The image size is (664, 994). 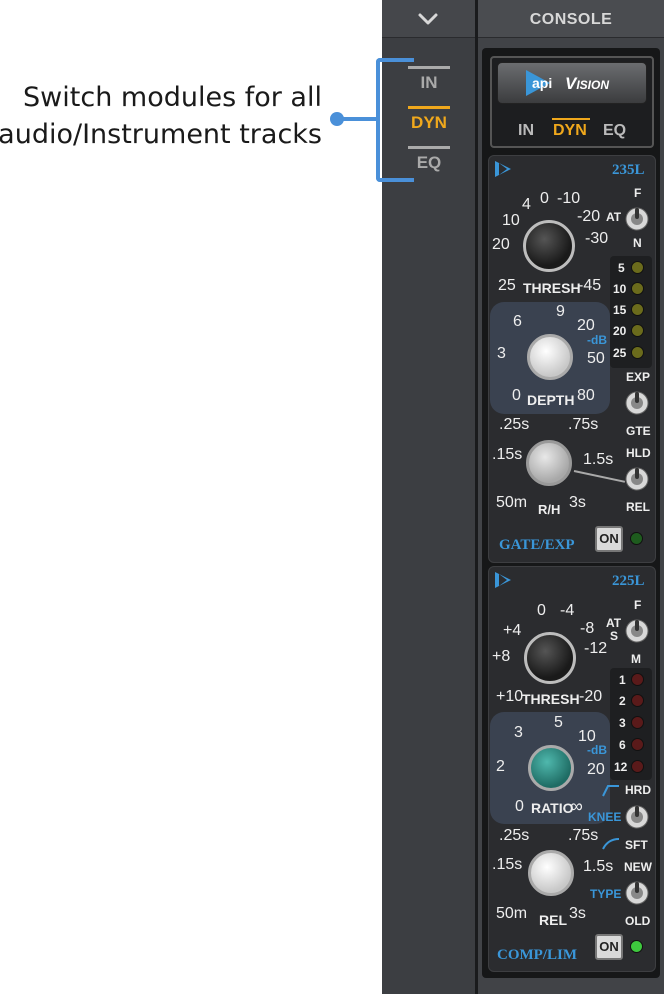 What do you see at coordinates (637, 403) in the screenshot?
I see `gate-mode-toggle` at bounding box center [637, 403].